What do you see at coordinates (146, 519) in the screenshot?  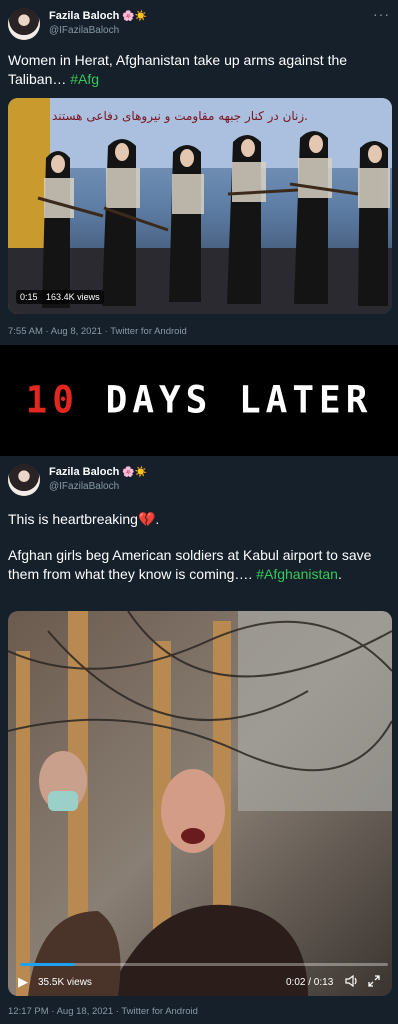 I see `broken-heart-icon: 💔` at bounding box center [146, 519].